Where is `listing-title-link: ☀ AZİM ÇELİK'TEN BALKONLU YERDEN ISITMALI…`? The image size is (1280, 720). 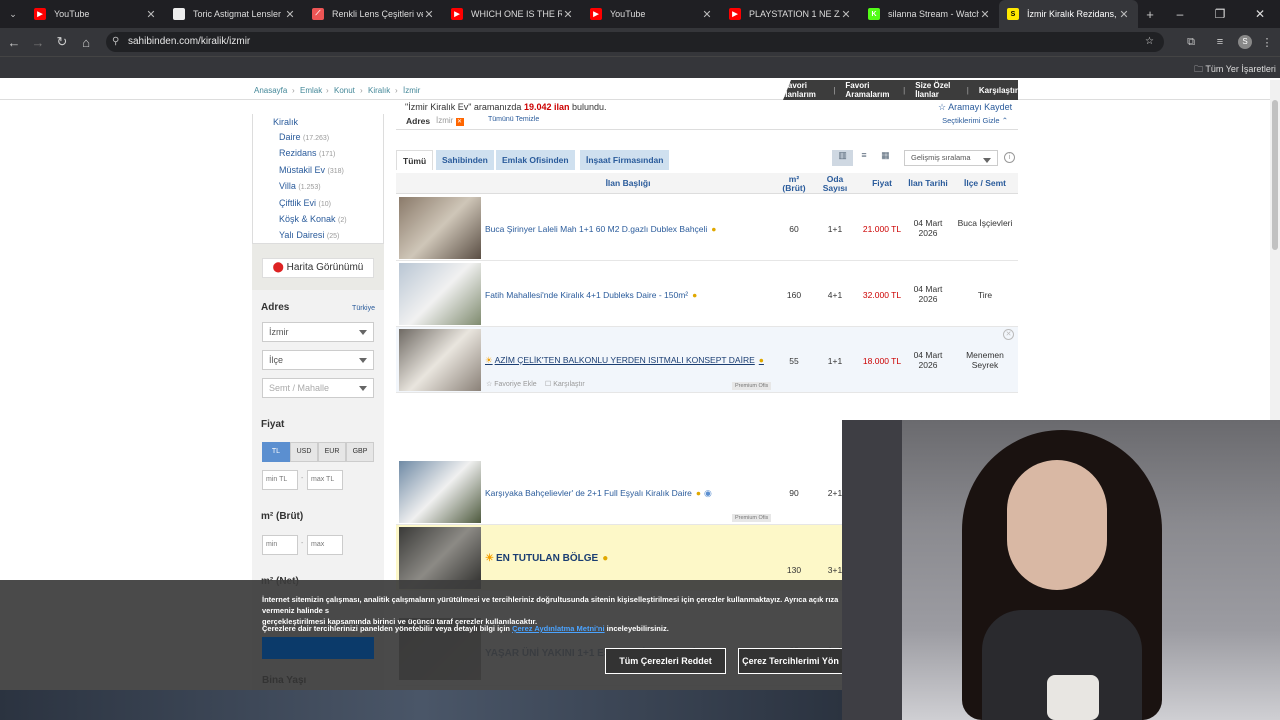
listing-title-link: ☀ AZİM ÇELİK'TEN BALKONLU YERDEN ISITMALI… is located at coordinates (624, 360).